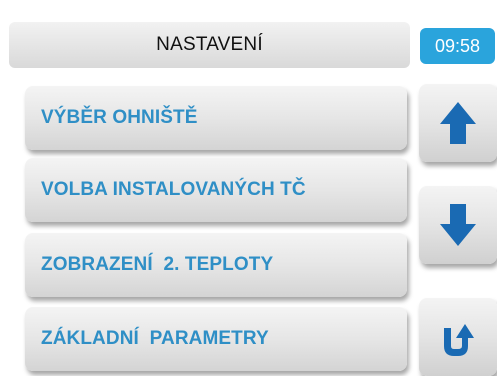 The height and width of the screenshot is (376, 497). I want to click on menu-button-label: ZÁKLADNÍ PARAMETRY, so click(155, 338).